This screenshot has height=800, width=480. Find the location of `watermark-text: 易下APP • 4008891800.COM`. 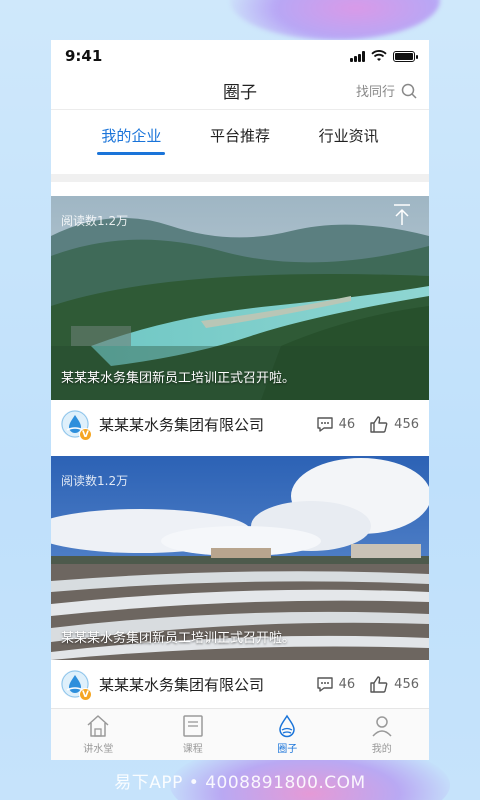

watermark-text: 易下APP • 4008891800.COM is located at coordinates (240, 783).